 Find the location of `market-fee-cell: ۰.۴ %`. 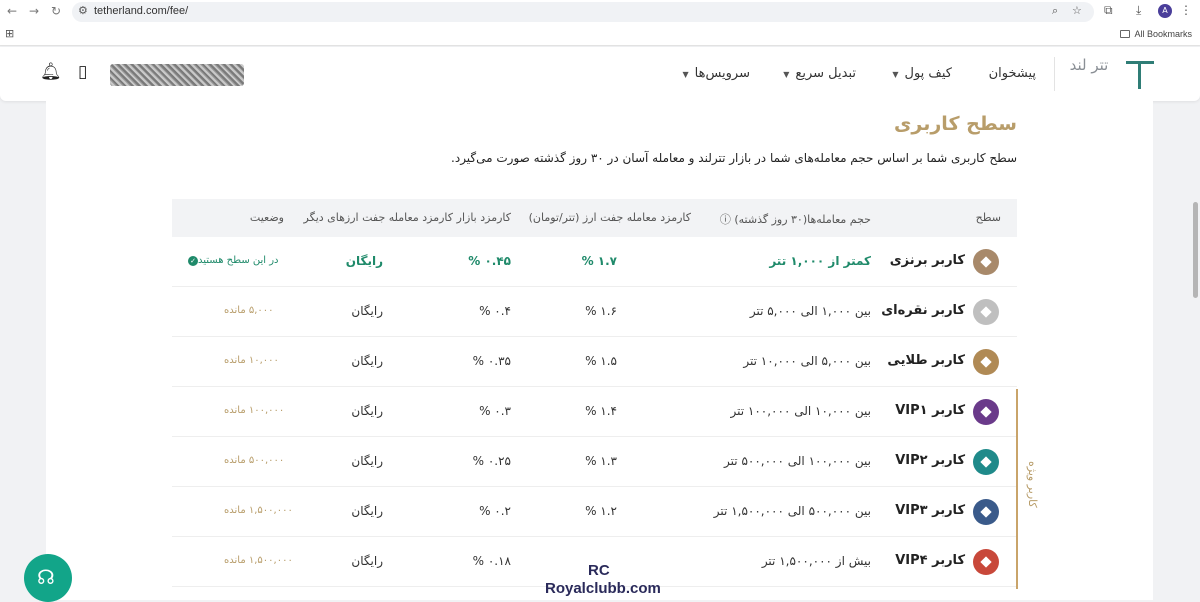

market-fee-cell: ۰.۴ % is located at coordinates (495, 311).